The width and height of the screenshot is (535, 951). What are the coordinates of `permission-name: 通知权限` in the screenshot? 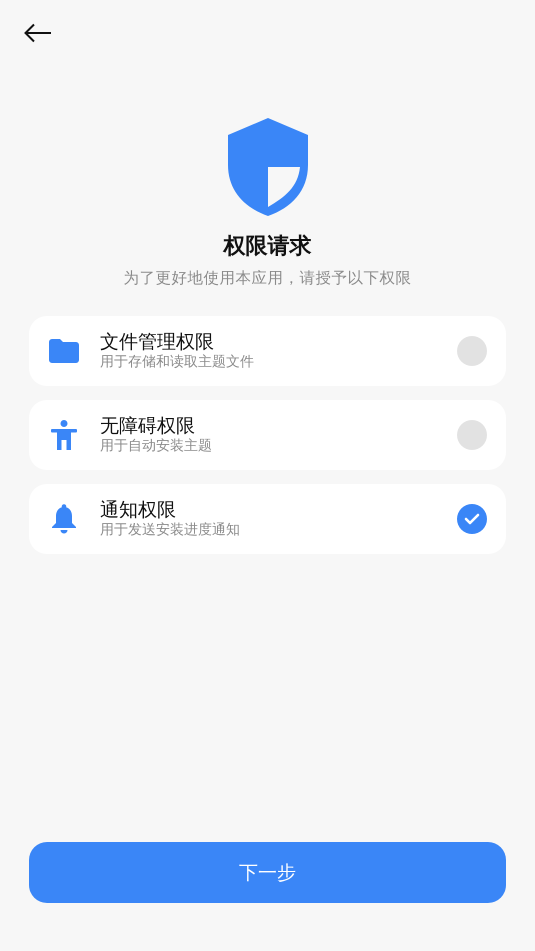 It's located at (138, 510).